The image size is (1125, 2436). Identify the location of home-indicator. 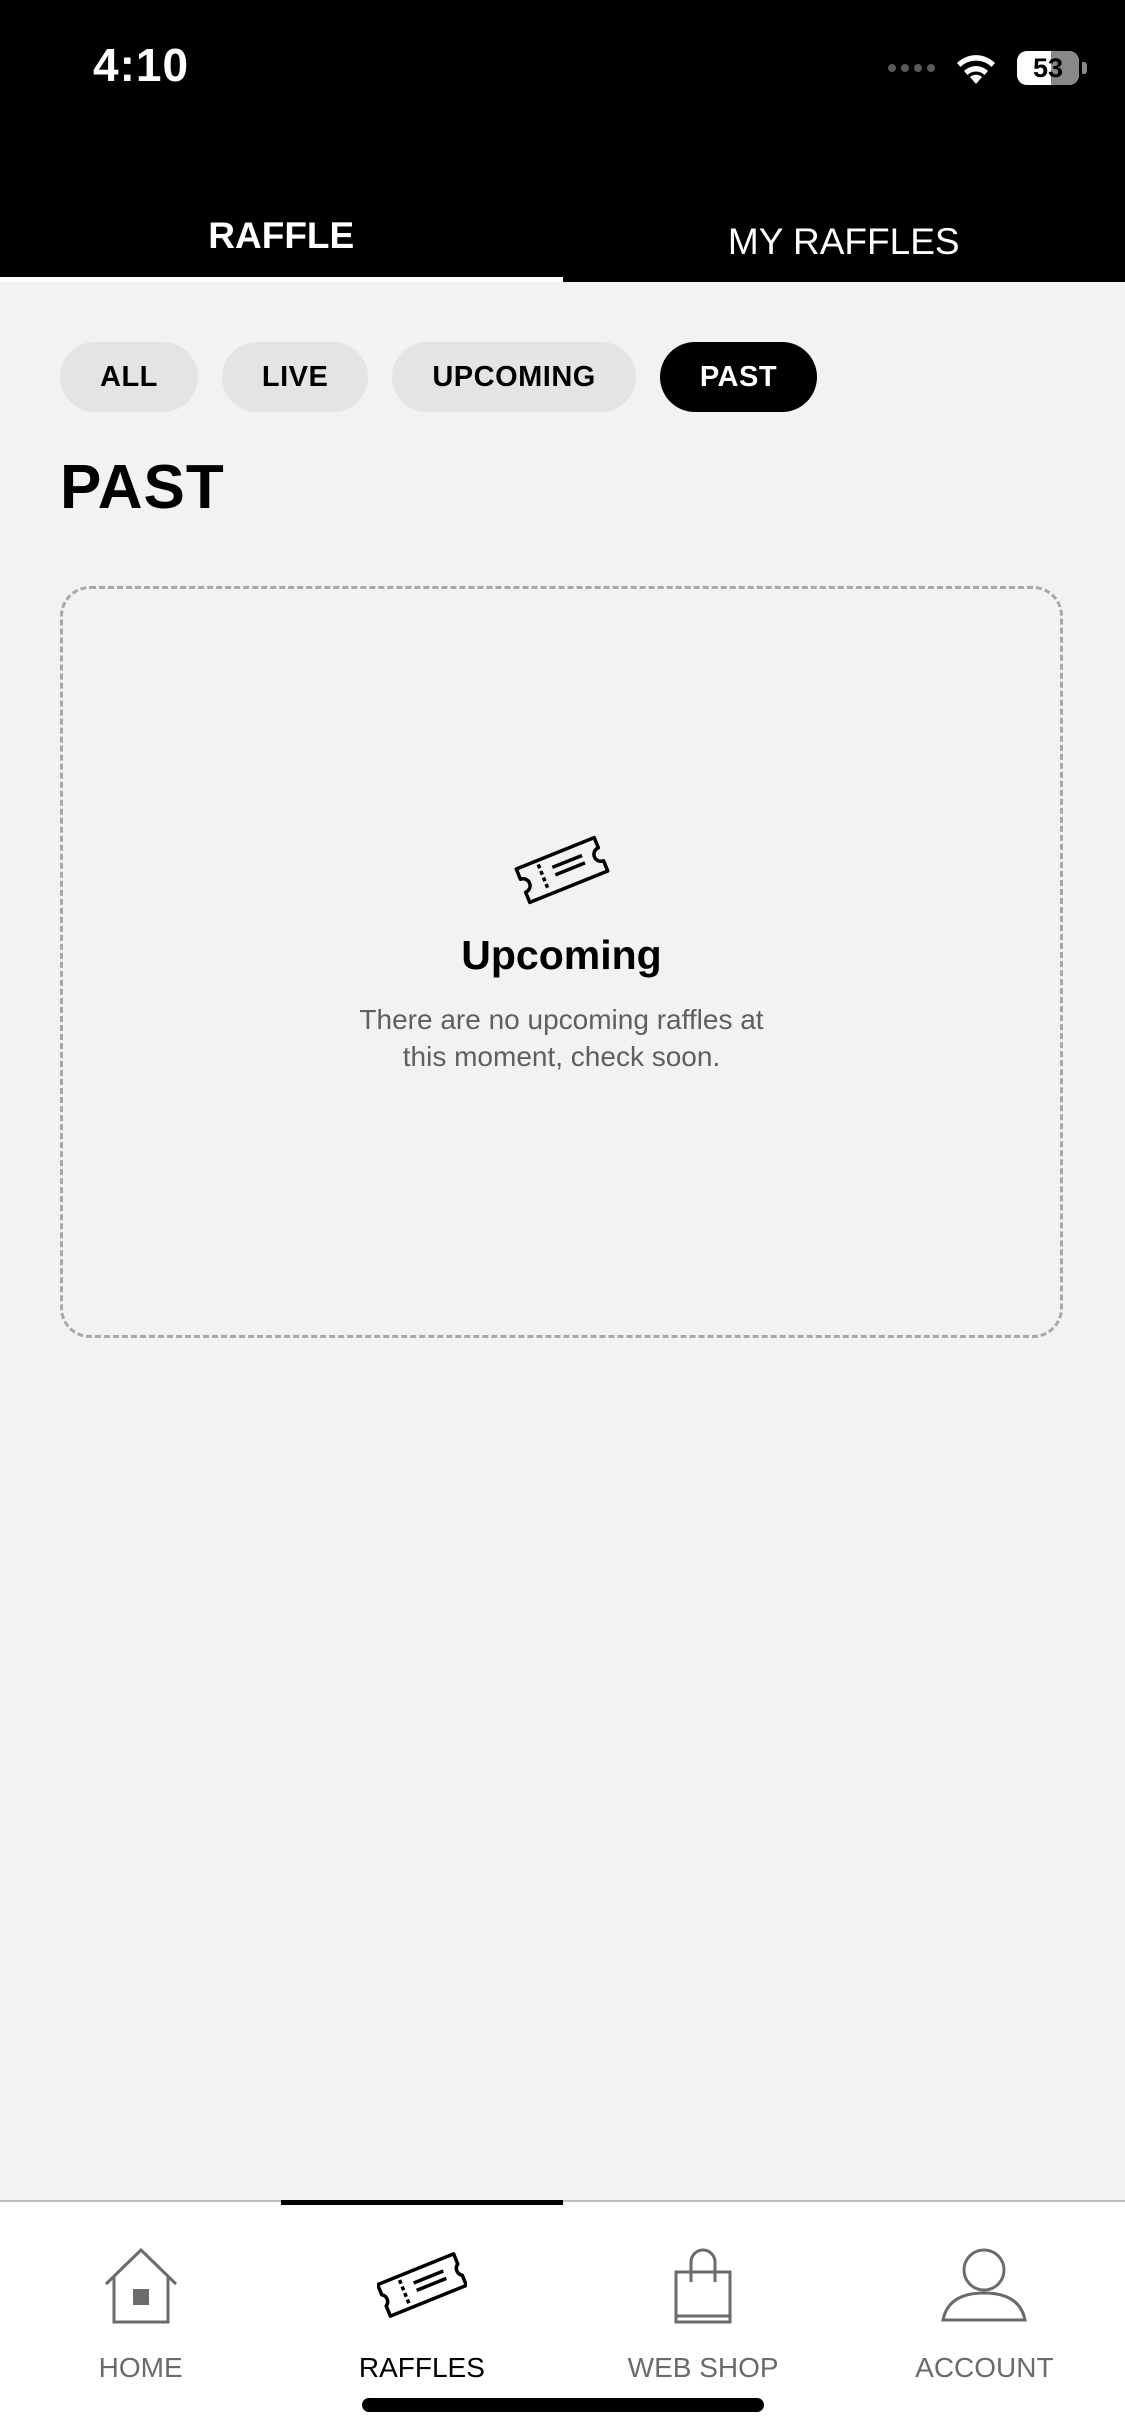
(563, 2405).